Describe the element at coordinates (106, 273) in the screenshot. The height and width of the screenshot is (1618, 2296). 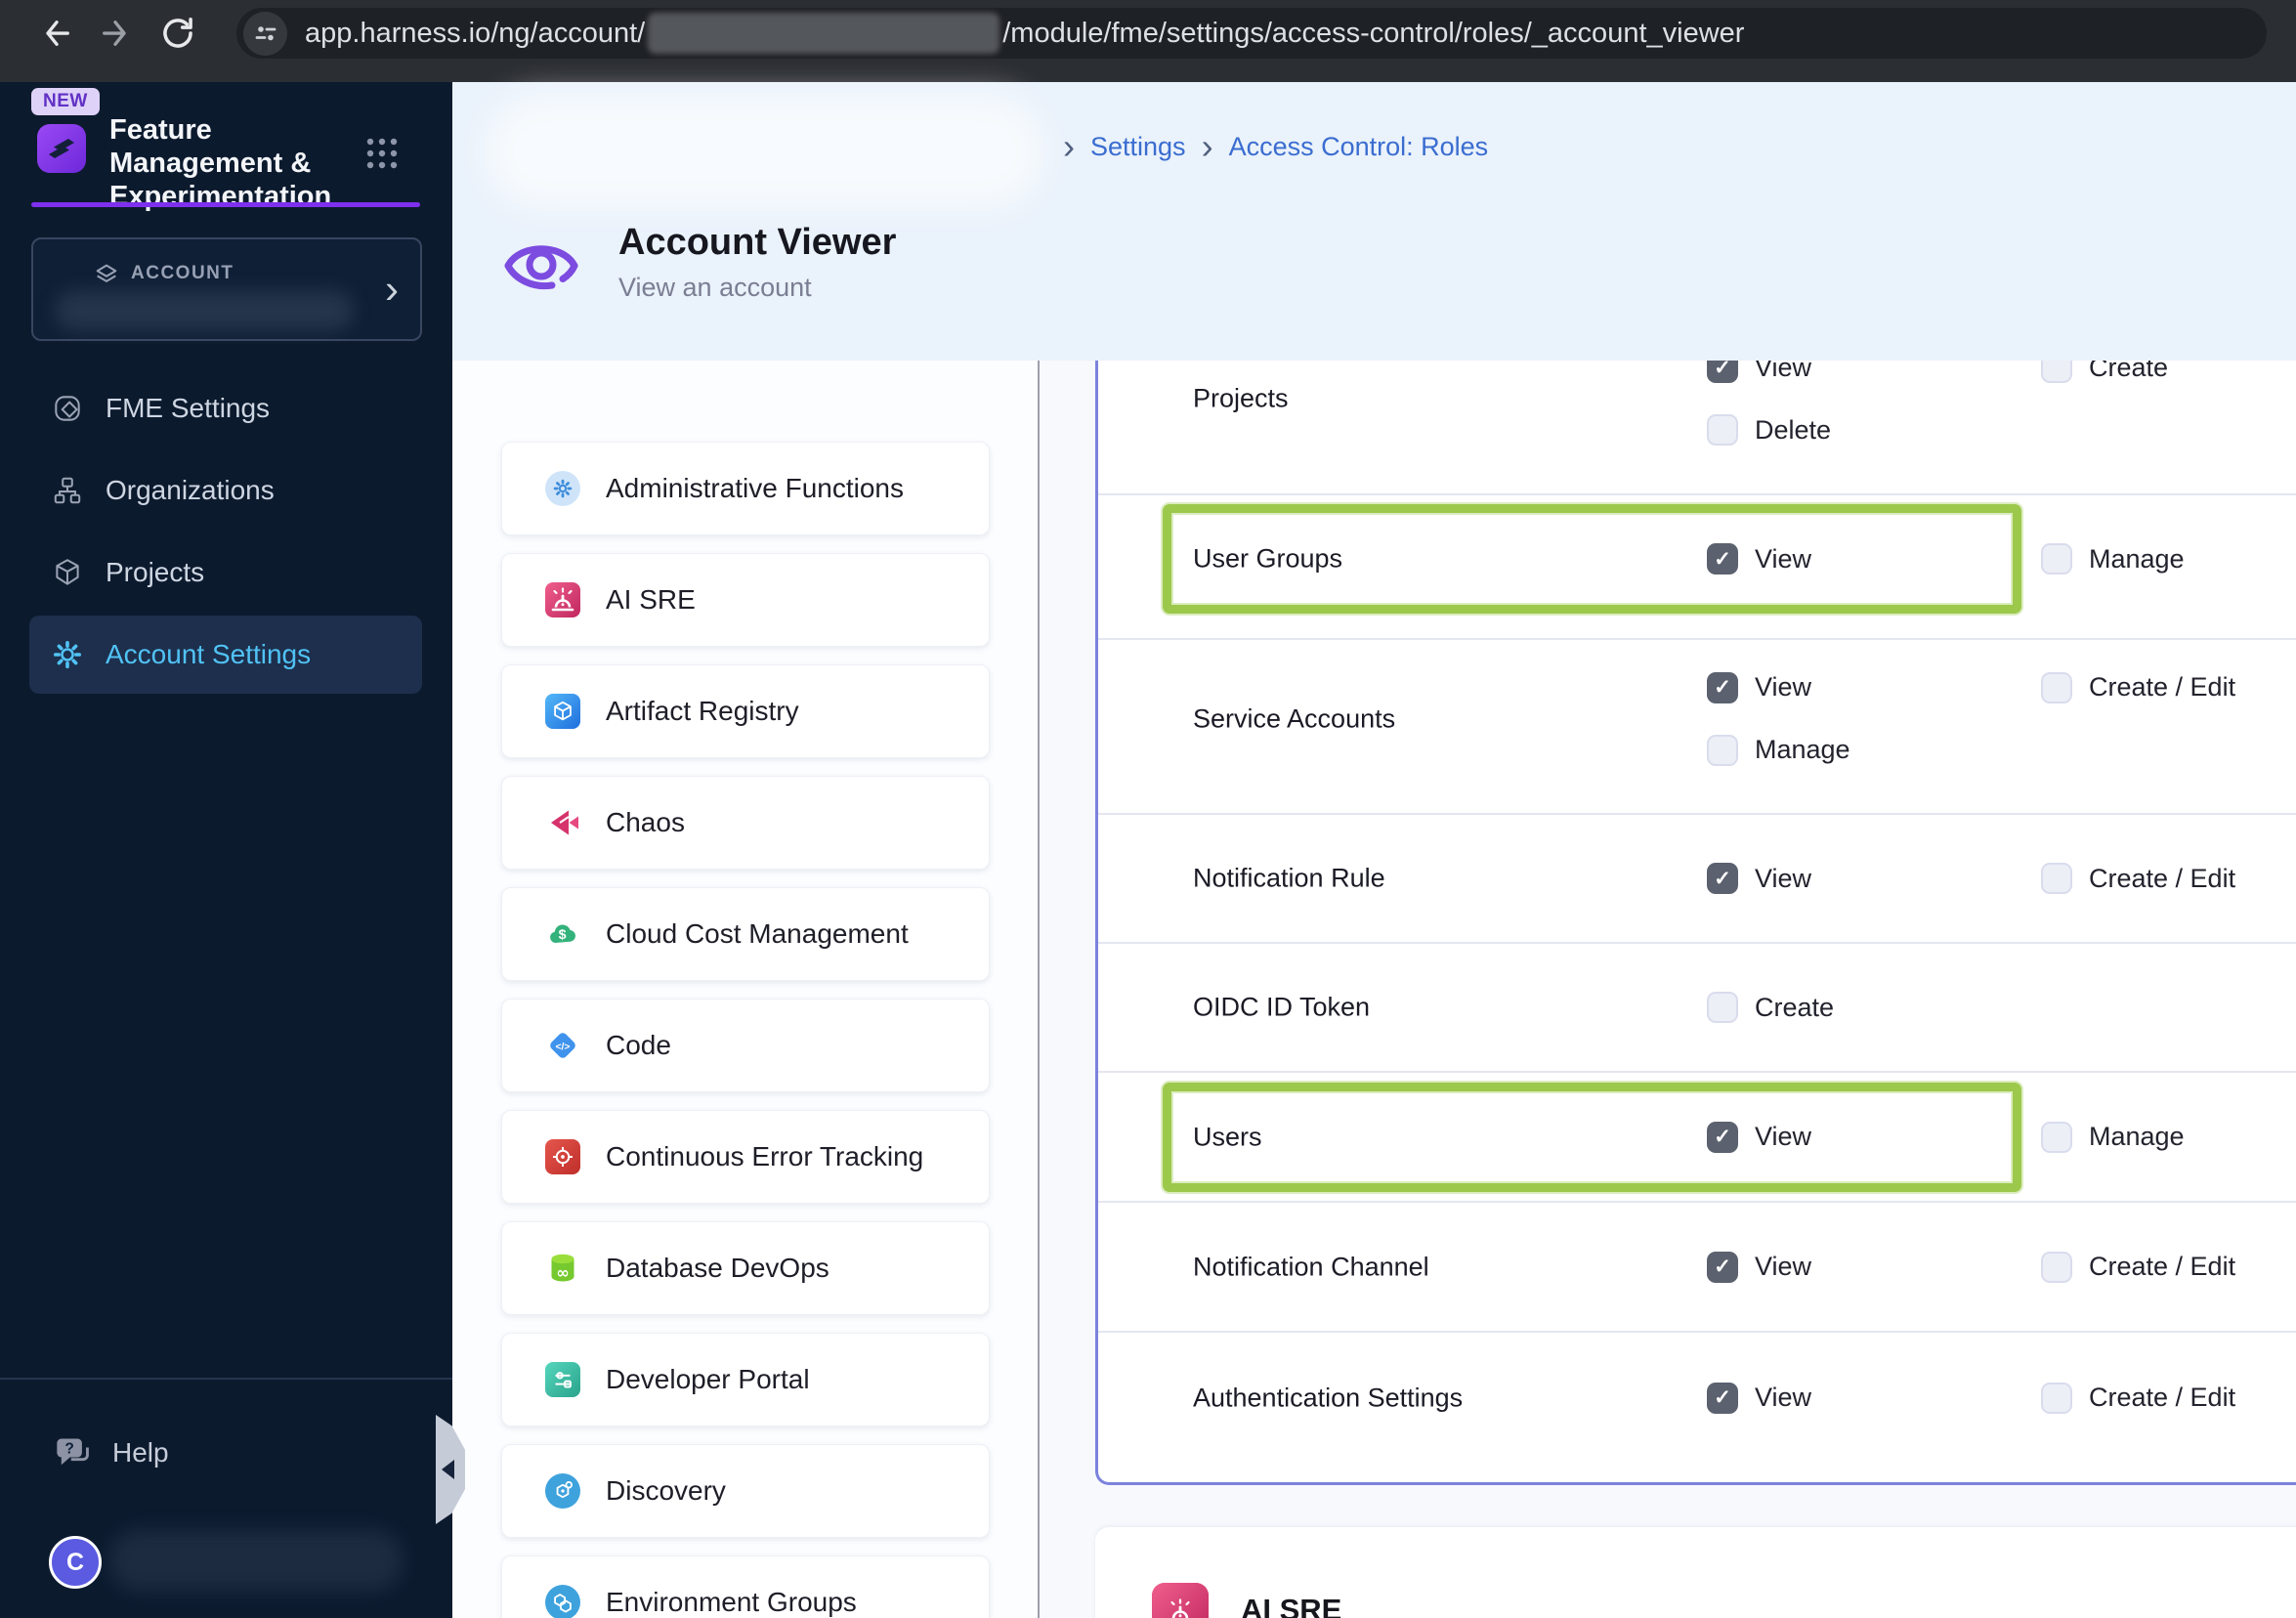
I see `layers-icon` at that location.